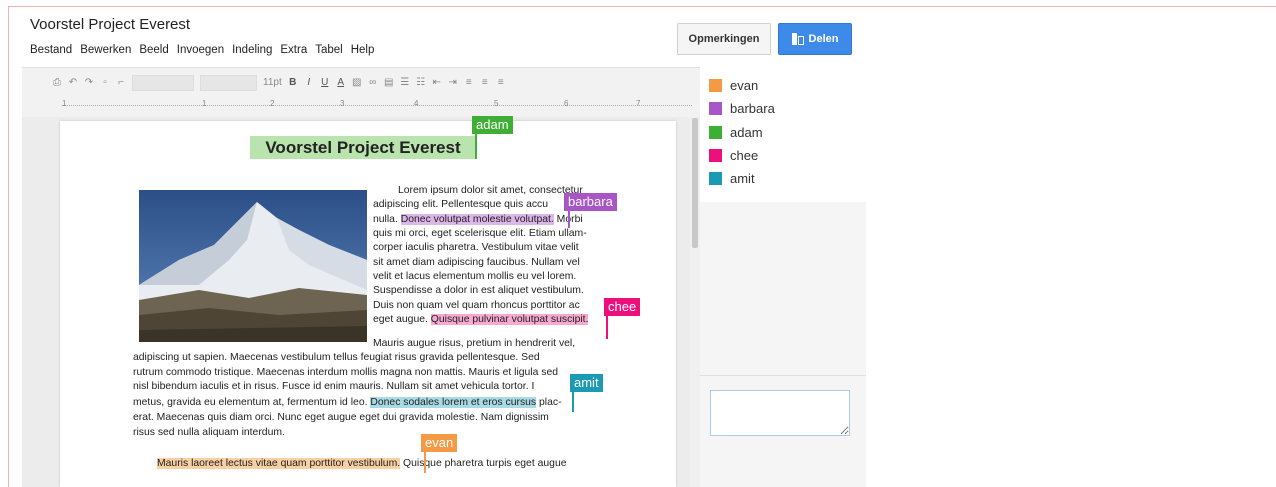  What do you see at coordinates (325, 82) in the screenshot?
I see `underline-button: U` at bounding box center [325, 82].